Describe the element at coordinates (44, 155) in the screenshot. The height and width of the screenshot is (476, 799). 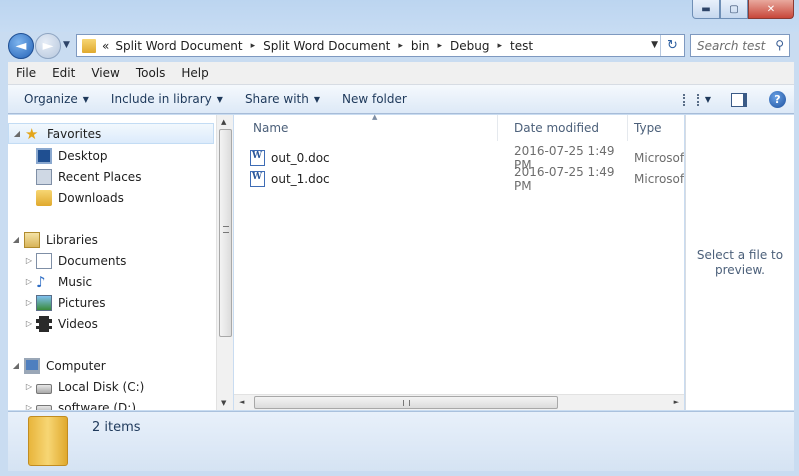
I see `desktop-icon` at that location.